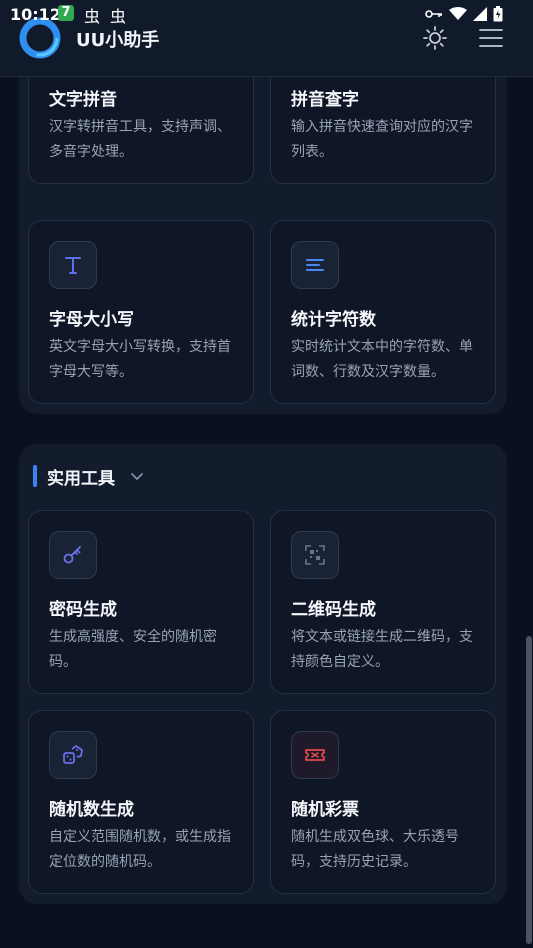 The image size is (533, 948). Describe the element at coordinates (333, 610) in the screenshot. I see `card-title: 二维码生成` at that location.